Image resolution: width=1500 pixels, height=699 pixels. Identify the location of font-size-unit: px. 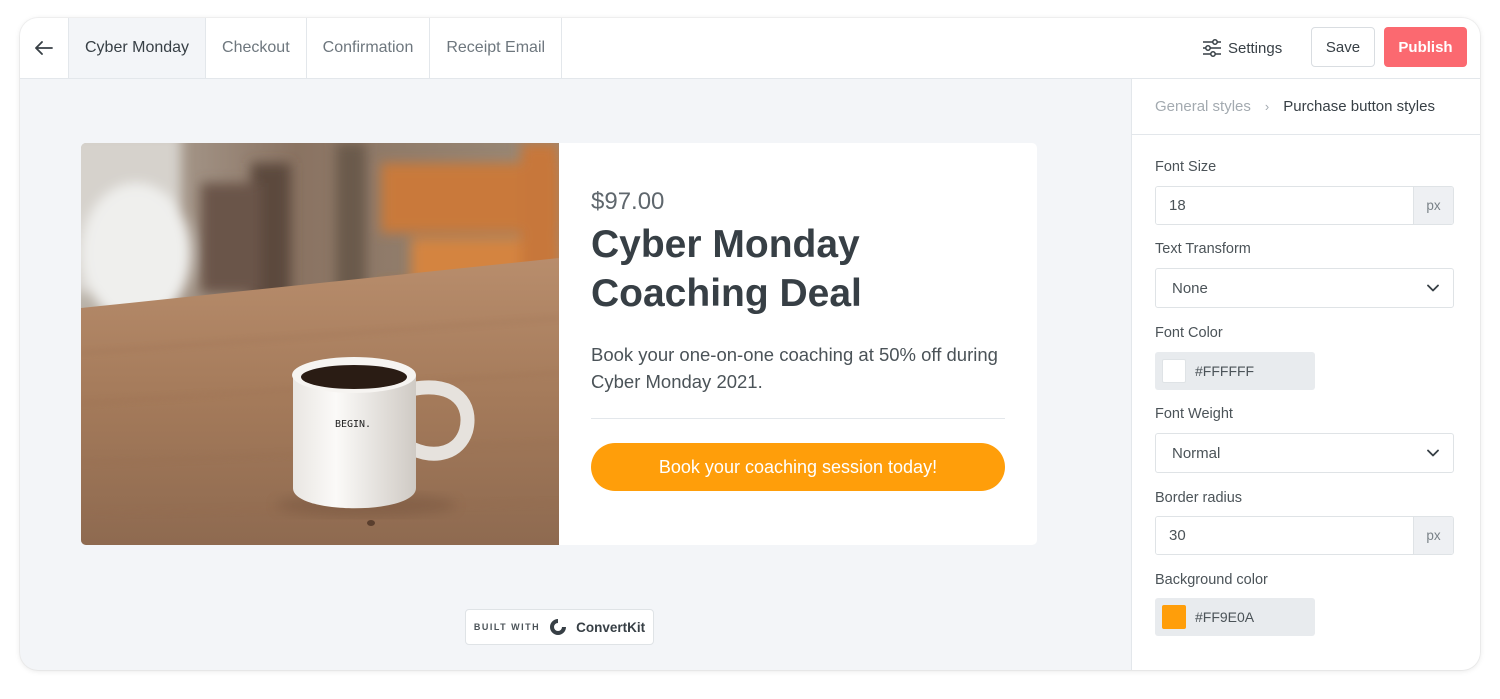
(1433, 205).